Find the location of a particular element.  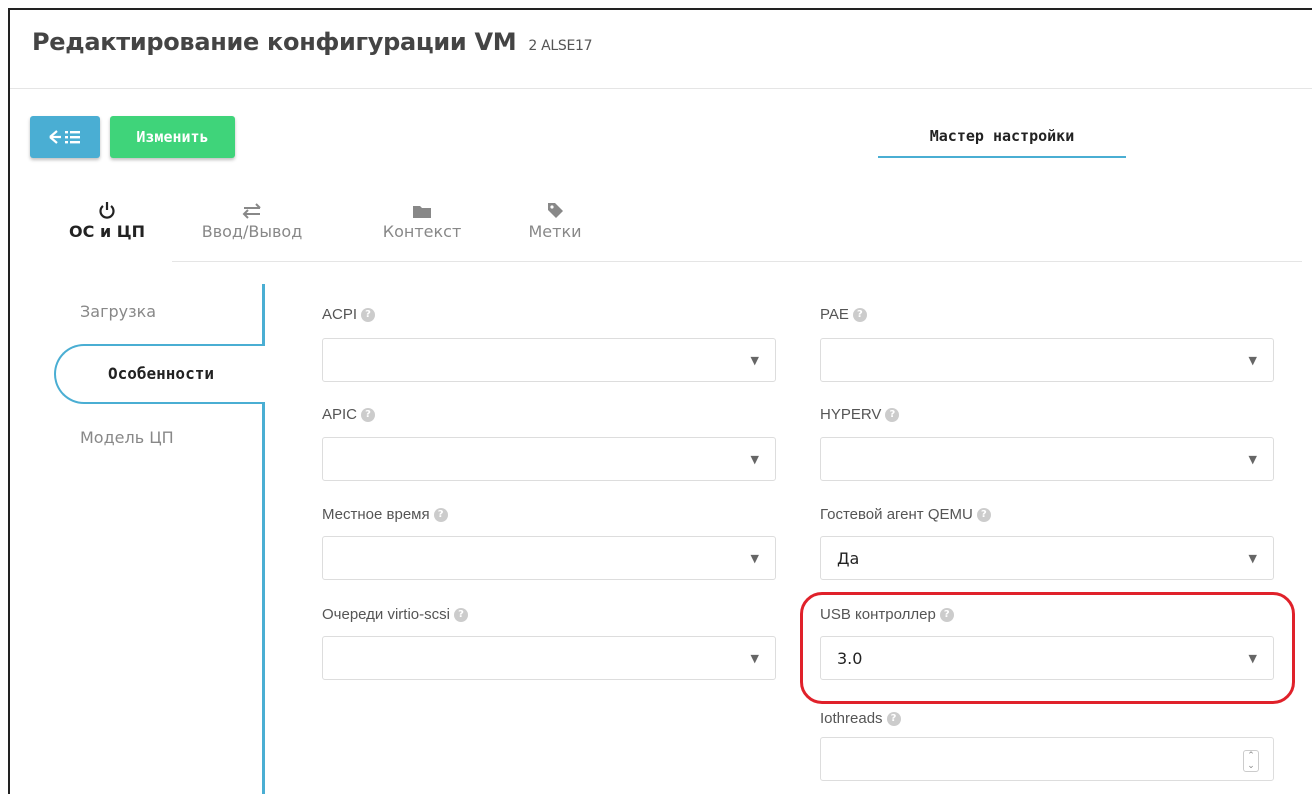

qemu-agent-select: Да ▼ is located at coordinates (1047, 558).